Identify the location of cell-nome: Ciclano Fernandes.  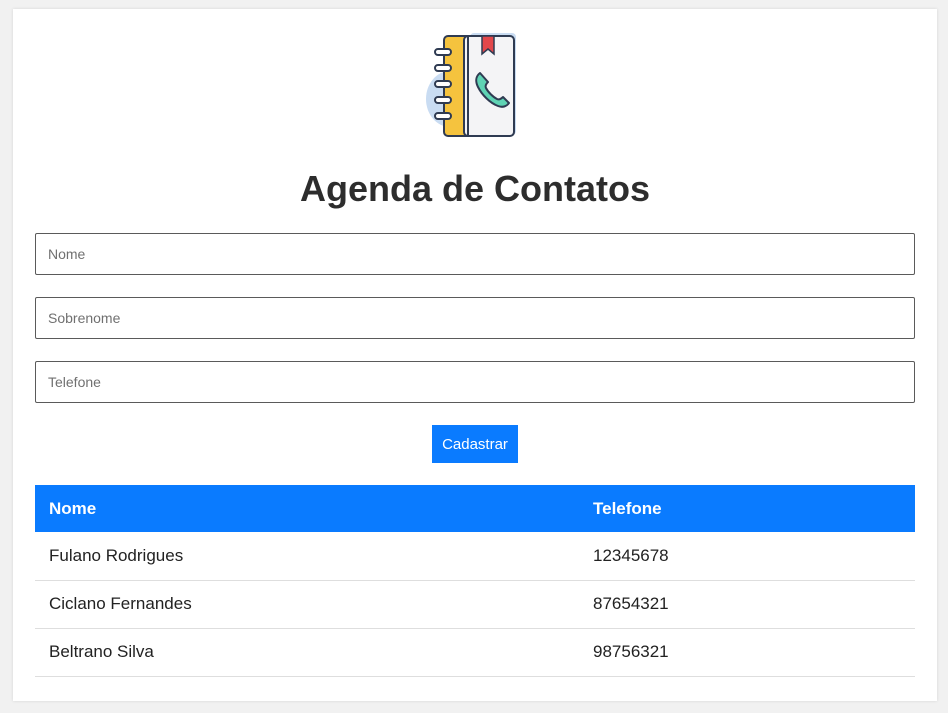
(307, 604).